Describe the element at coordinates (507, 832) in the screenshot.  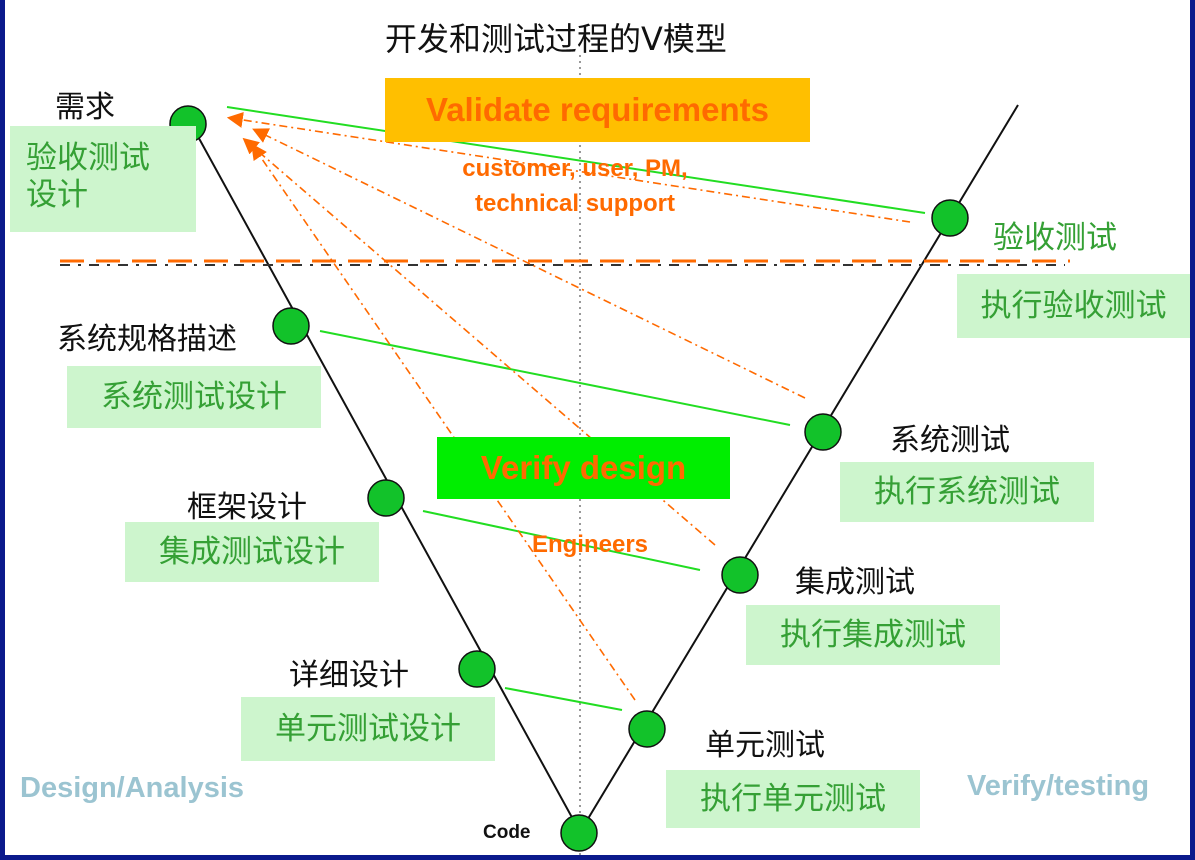
I see `code-label: Code` at that location.